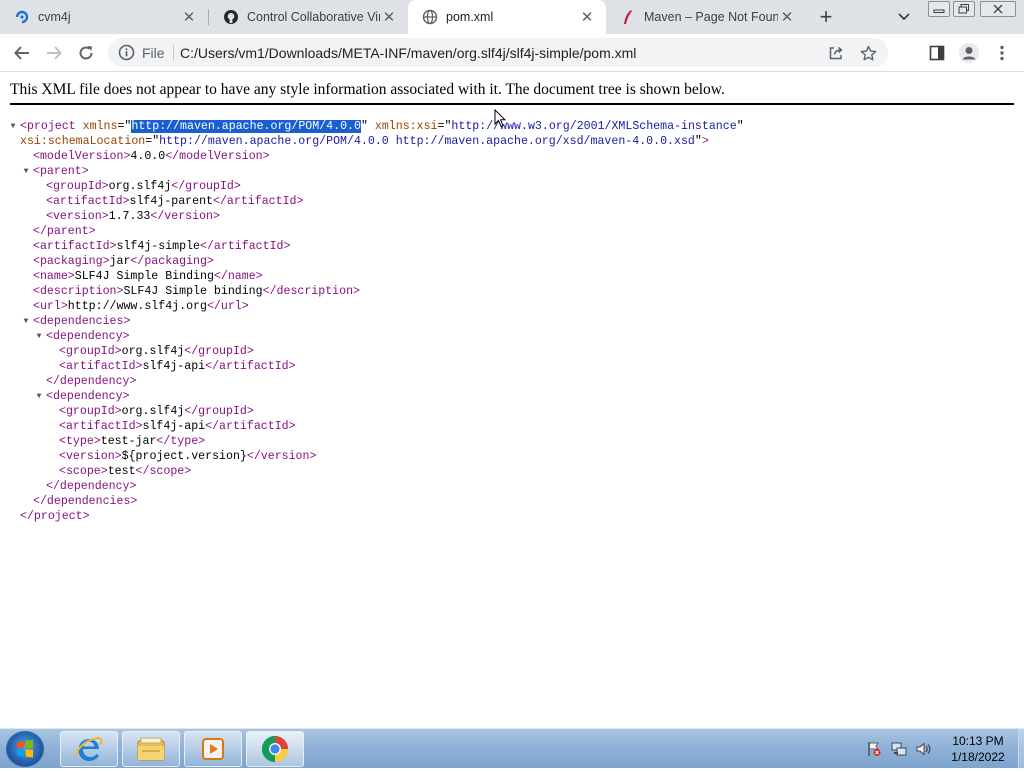 The height and width of the screenshot is (772, 1024). I want to click on tab-title: pom.xml, so click(470, 17).